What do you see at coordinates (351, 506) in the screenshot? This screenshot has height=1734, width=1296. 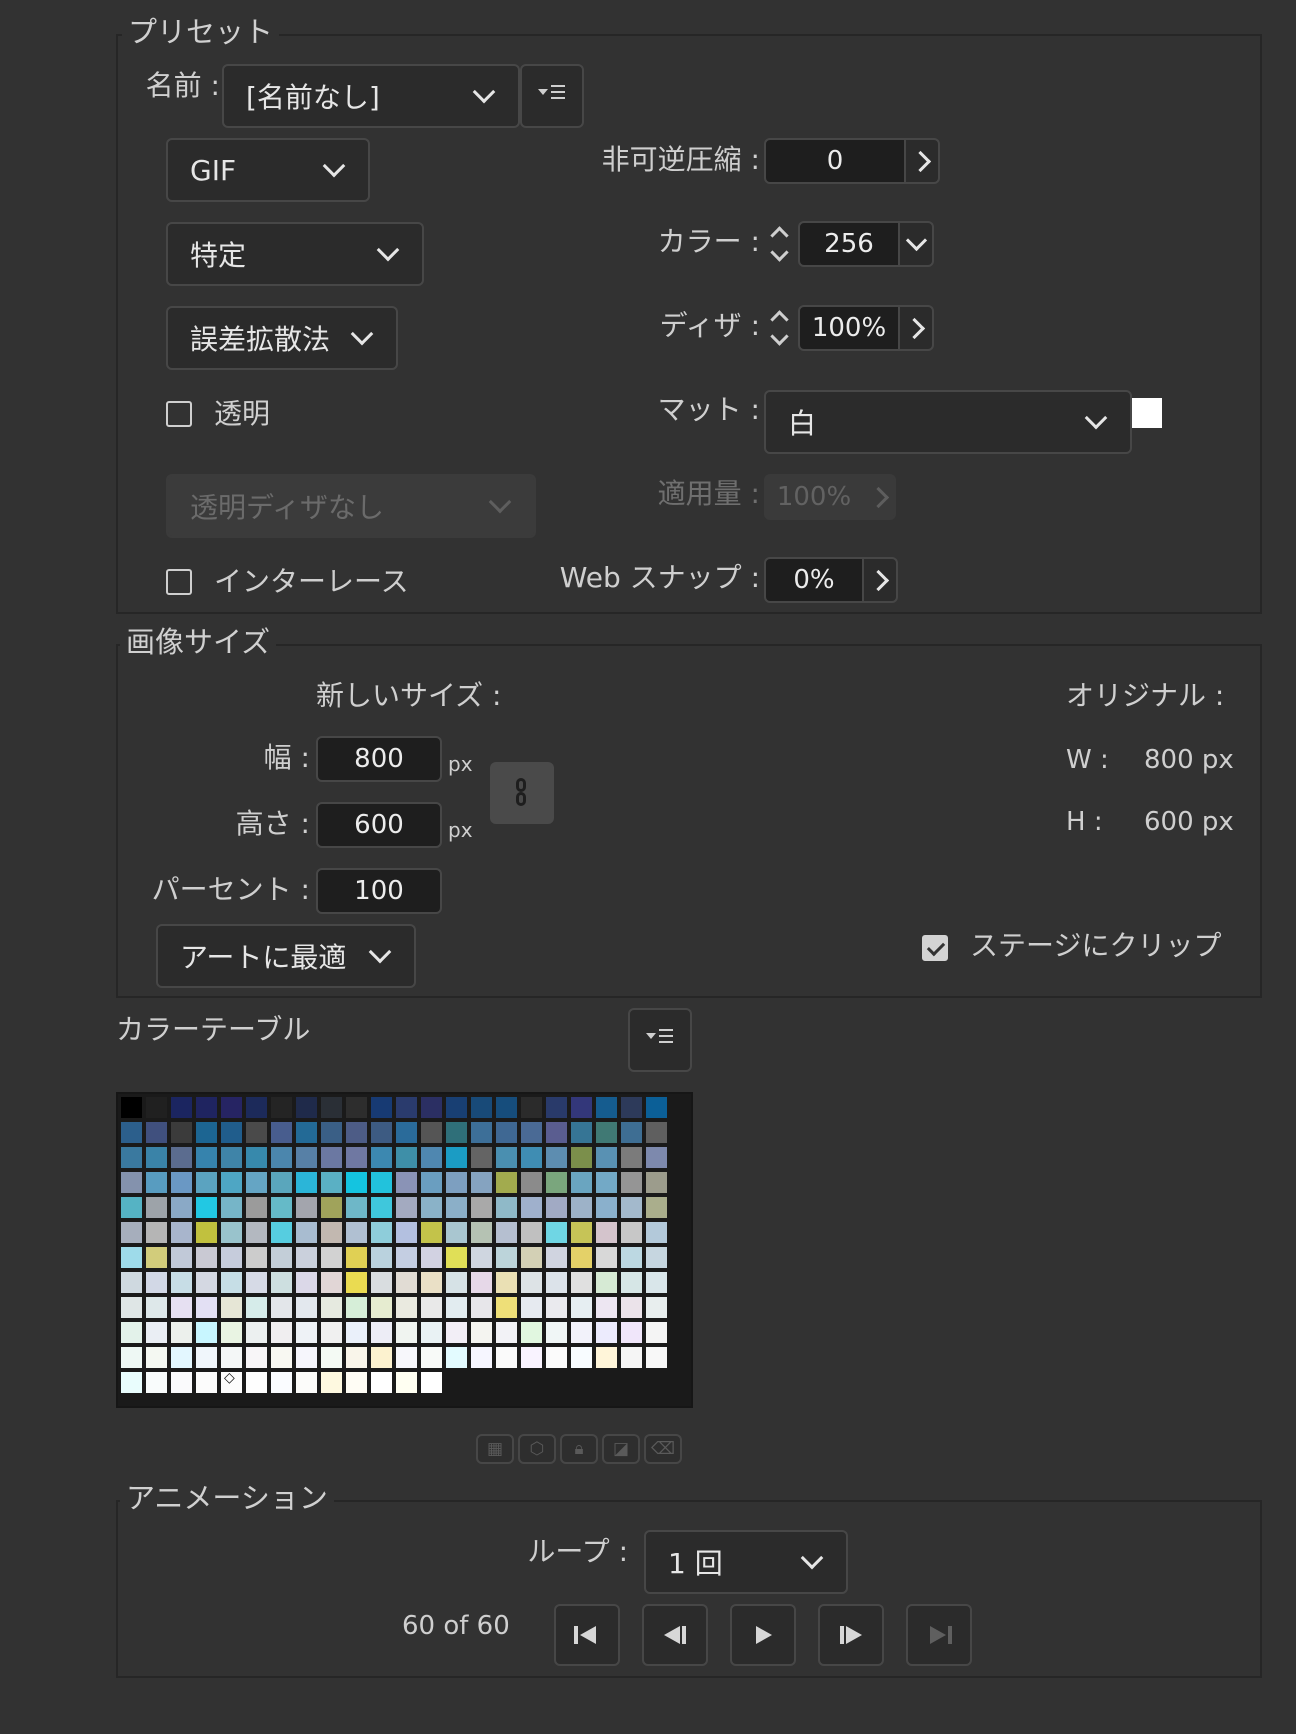 I see `transparency-dither-dropdown: 透明ディザなし` at bounding box center [351, 506].